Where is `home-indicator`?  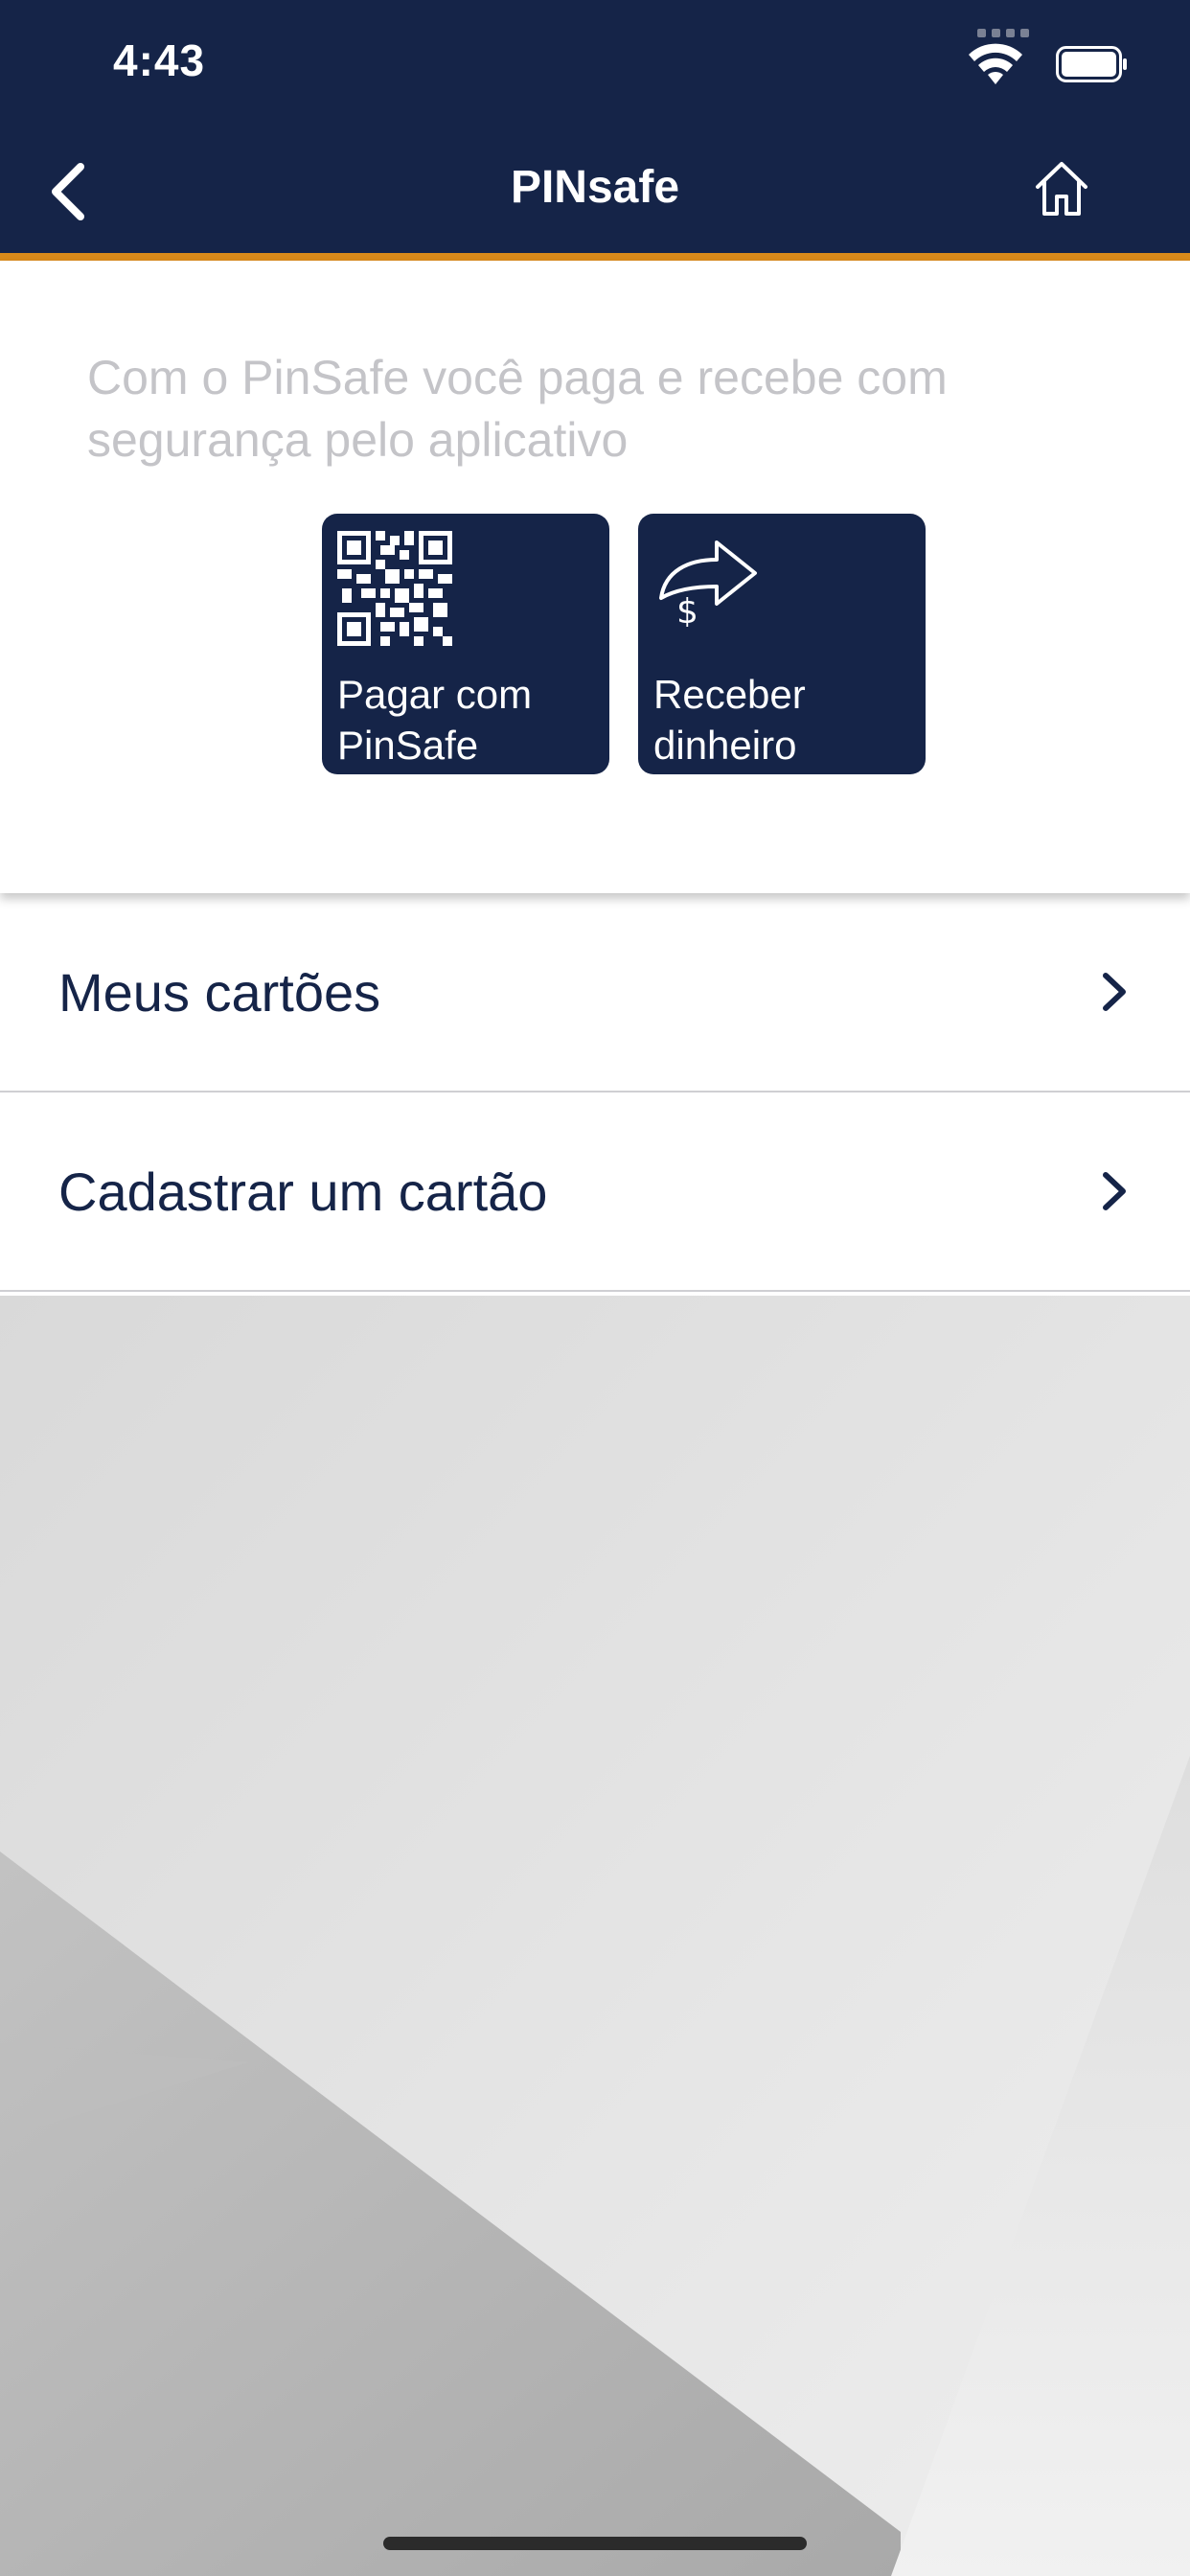
home-indicator is located at coordinates (595, 2543).